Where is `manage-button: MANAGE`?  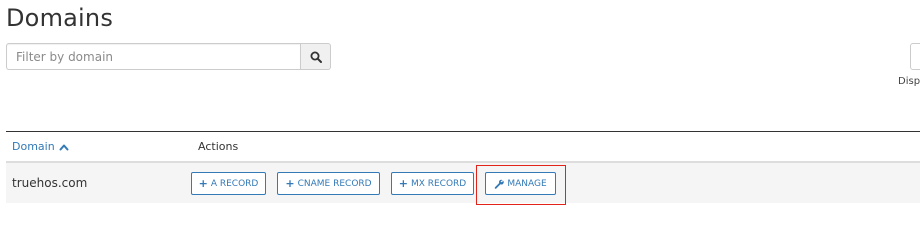
manage-button: MANAGE is located at coordinates (520, 183).